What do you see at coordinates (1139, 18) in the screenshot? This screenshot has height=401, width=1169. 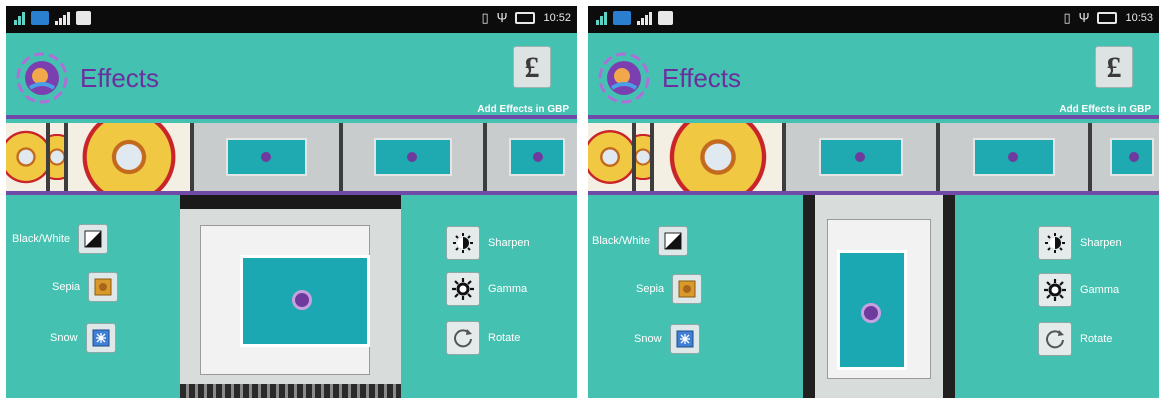 I see `status-time: 10:53` at bounding box center [1139, 18].